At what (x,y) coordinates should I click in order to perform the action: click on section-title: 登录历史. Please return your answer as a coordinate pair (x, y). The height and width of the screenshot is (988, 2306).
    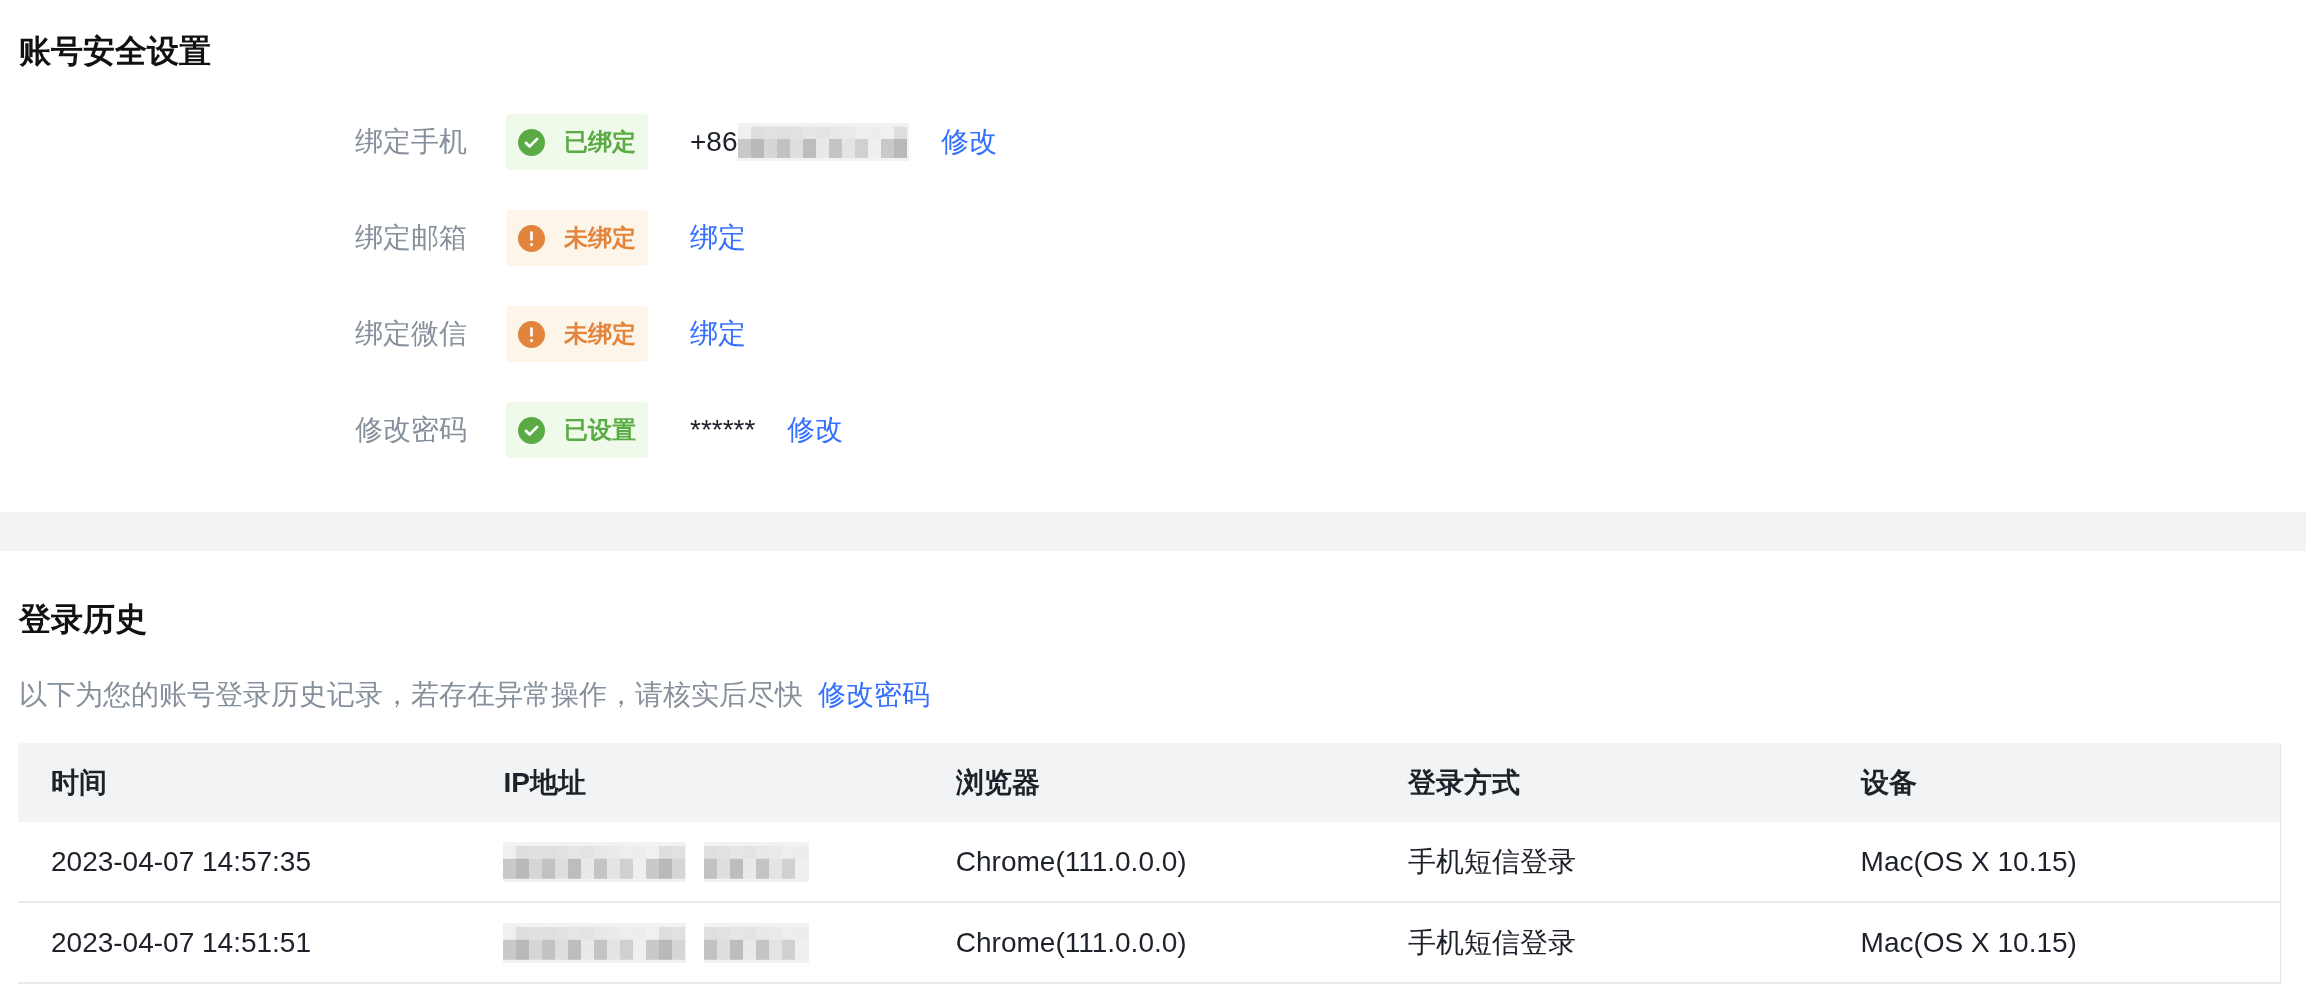
    Looking at the image, I should click on (83, 619).